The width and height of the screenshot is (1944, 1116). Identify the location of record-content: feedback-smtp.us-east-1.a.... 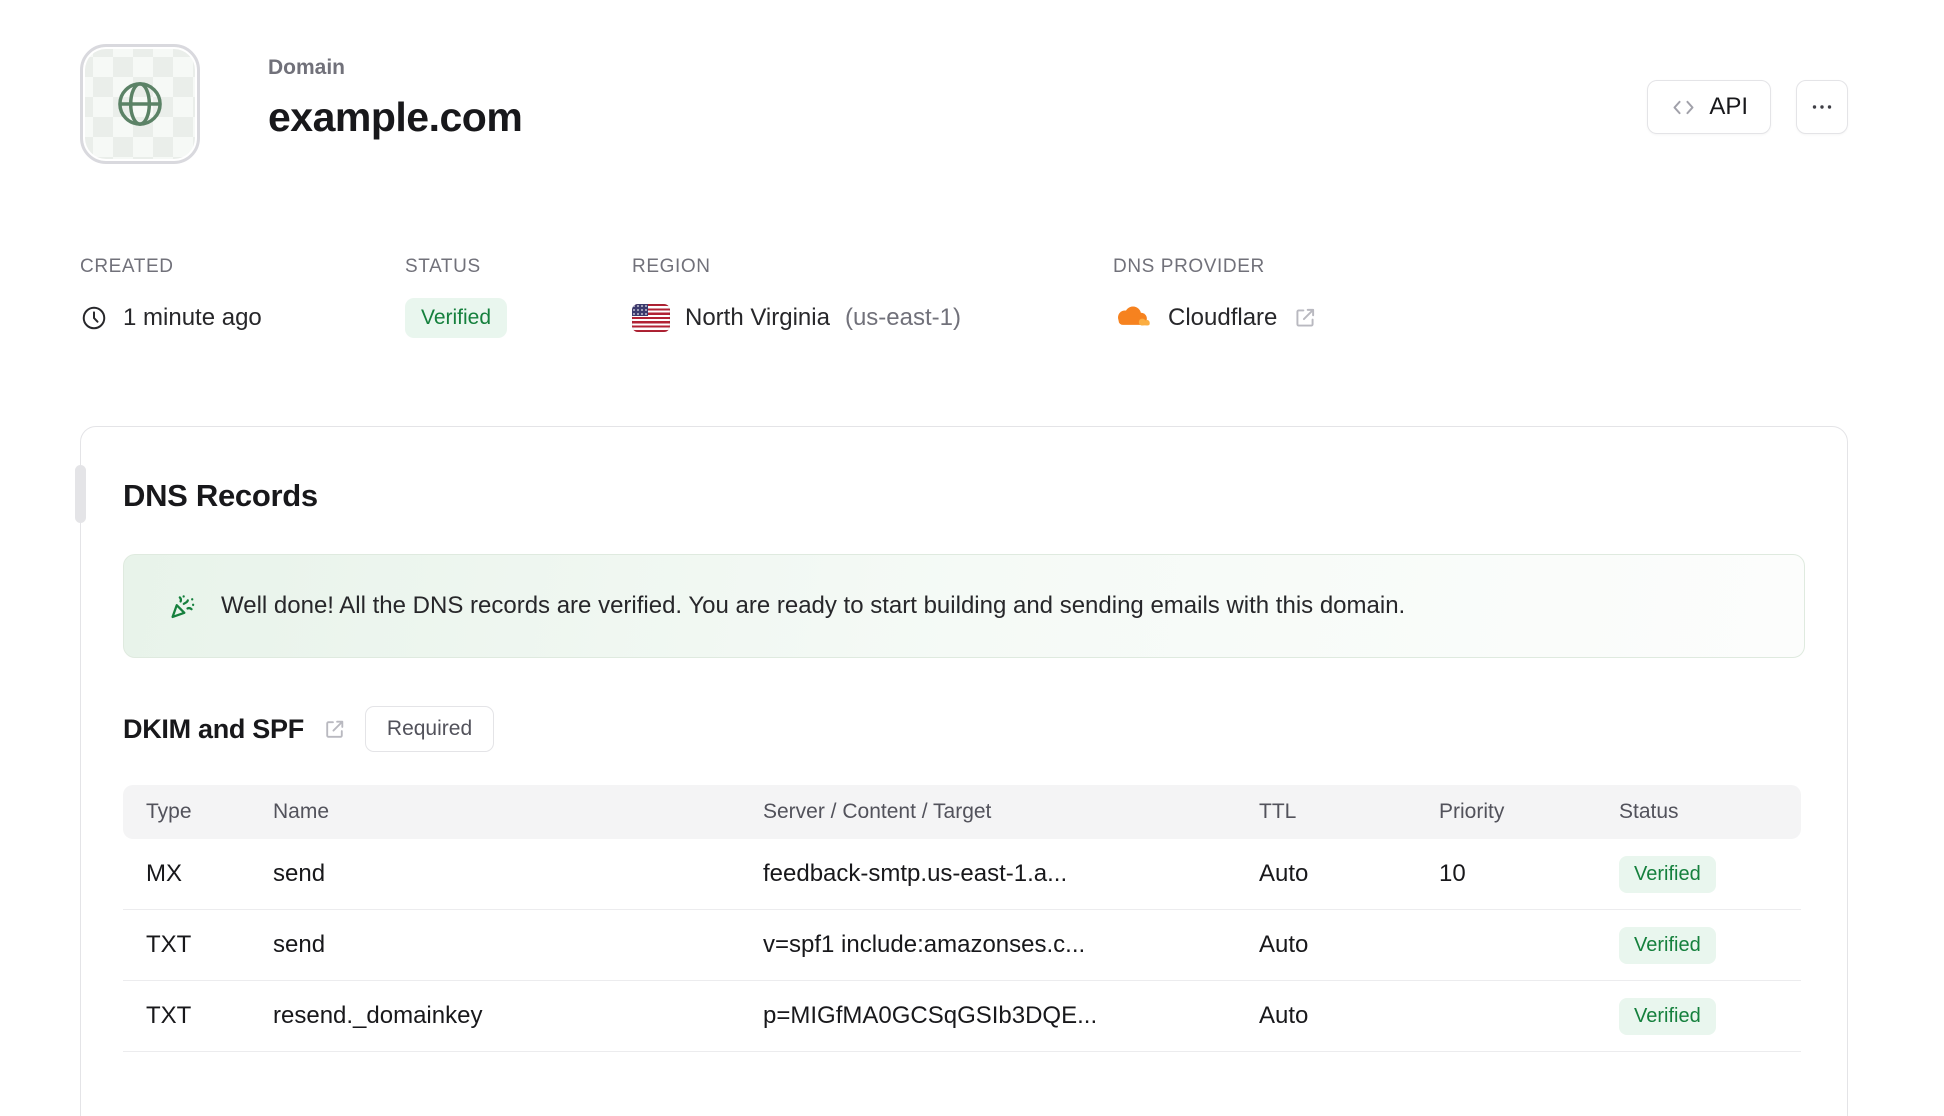
(915, 873).